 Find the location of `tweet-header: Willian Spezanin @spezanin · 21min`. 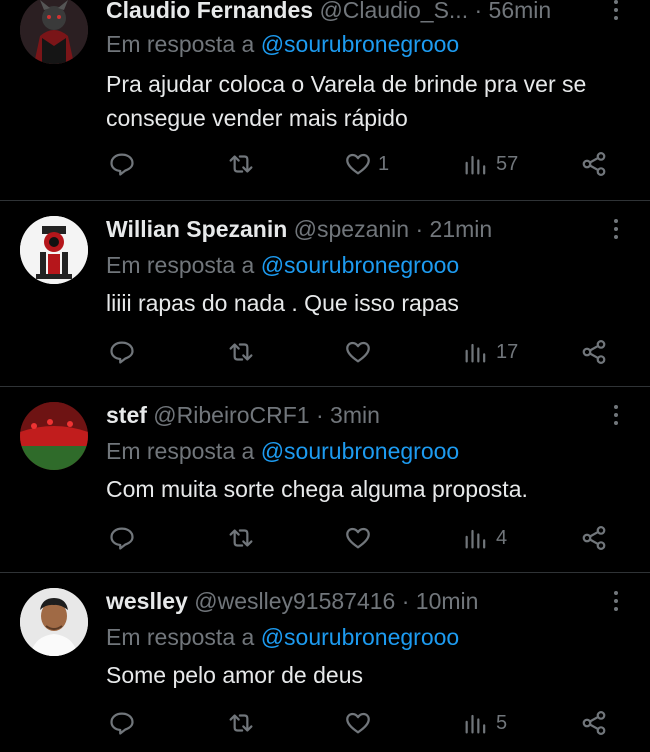

tweet-header: Willian Spezanin @spezanin · 21min is located at coordinates (299, 229).